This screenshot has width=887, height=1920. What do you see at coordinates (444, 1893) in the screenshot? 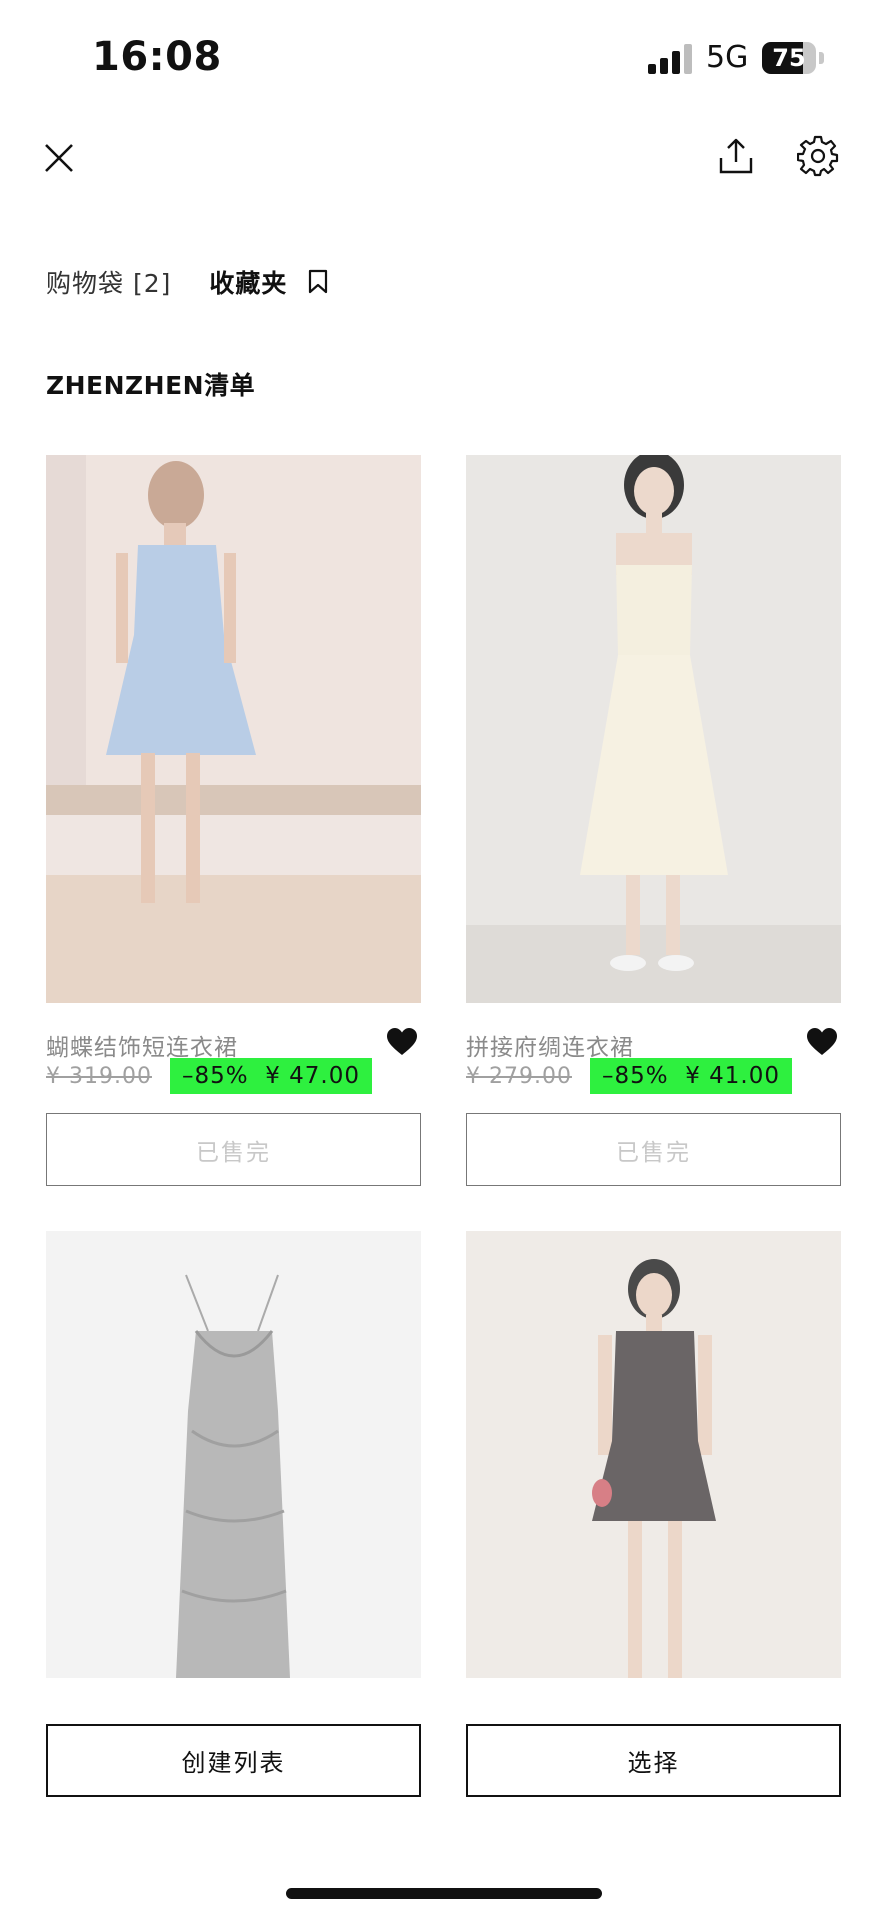
I see `home-indicator` at bounding box center [444, 1893].